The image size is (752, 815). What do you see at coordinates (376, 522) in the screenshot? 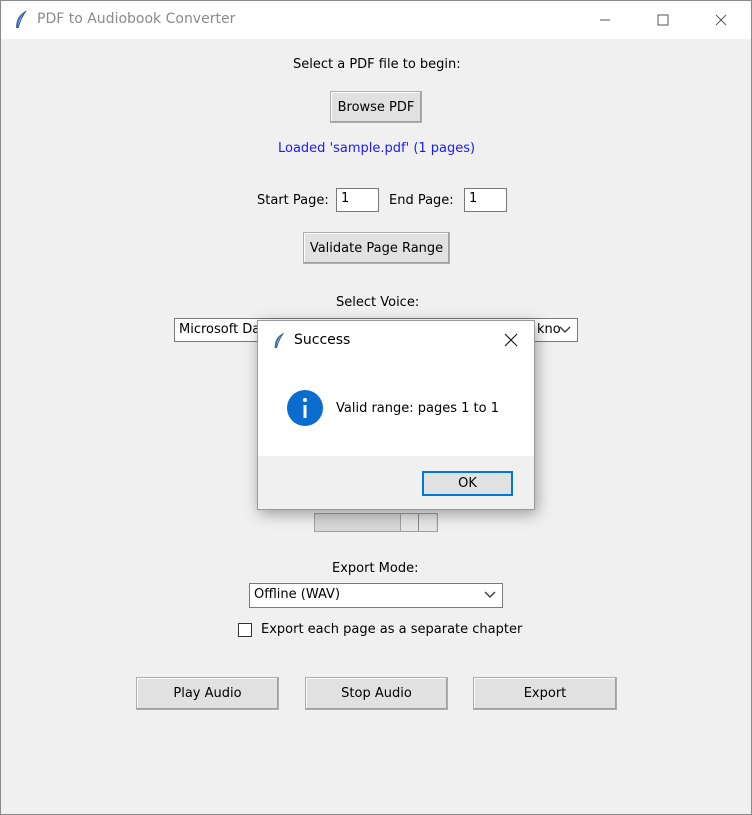
I see `speed-slider` at bounding box center [376, 522].